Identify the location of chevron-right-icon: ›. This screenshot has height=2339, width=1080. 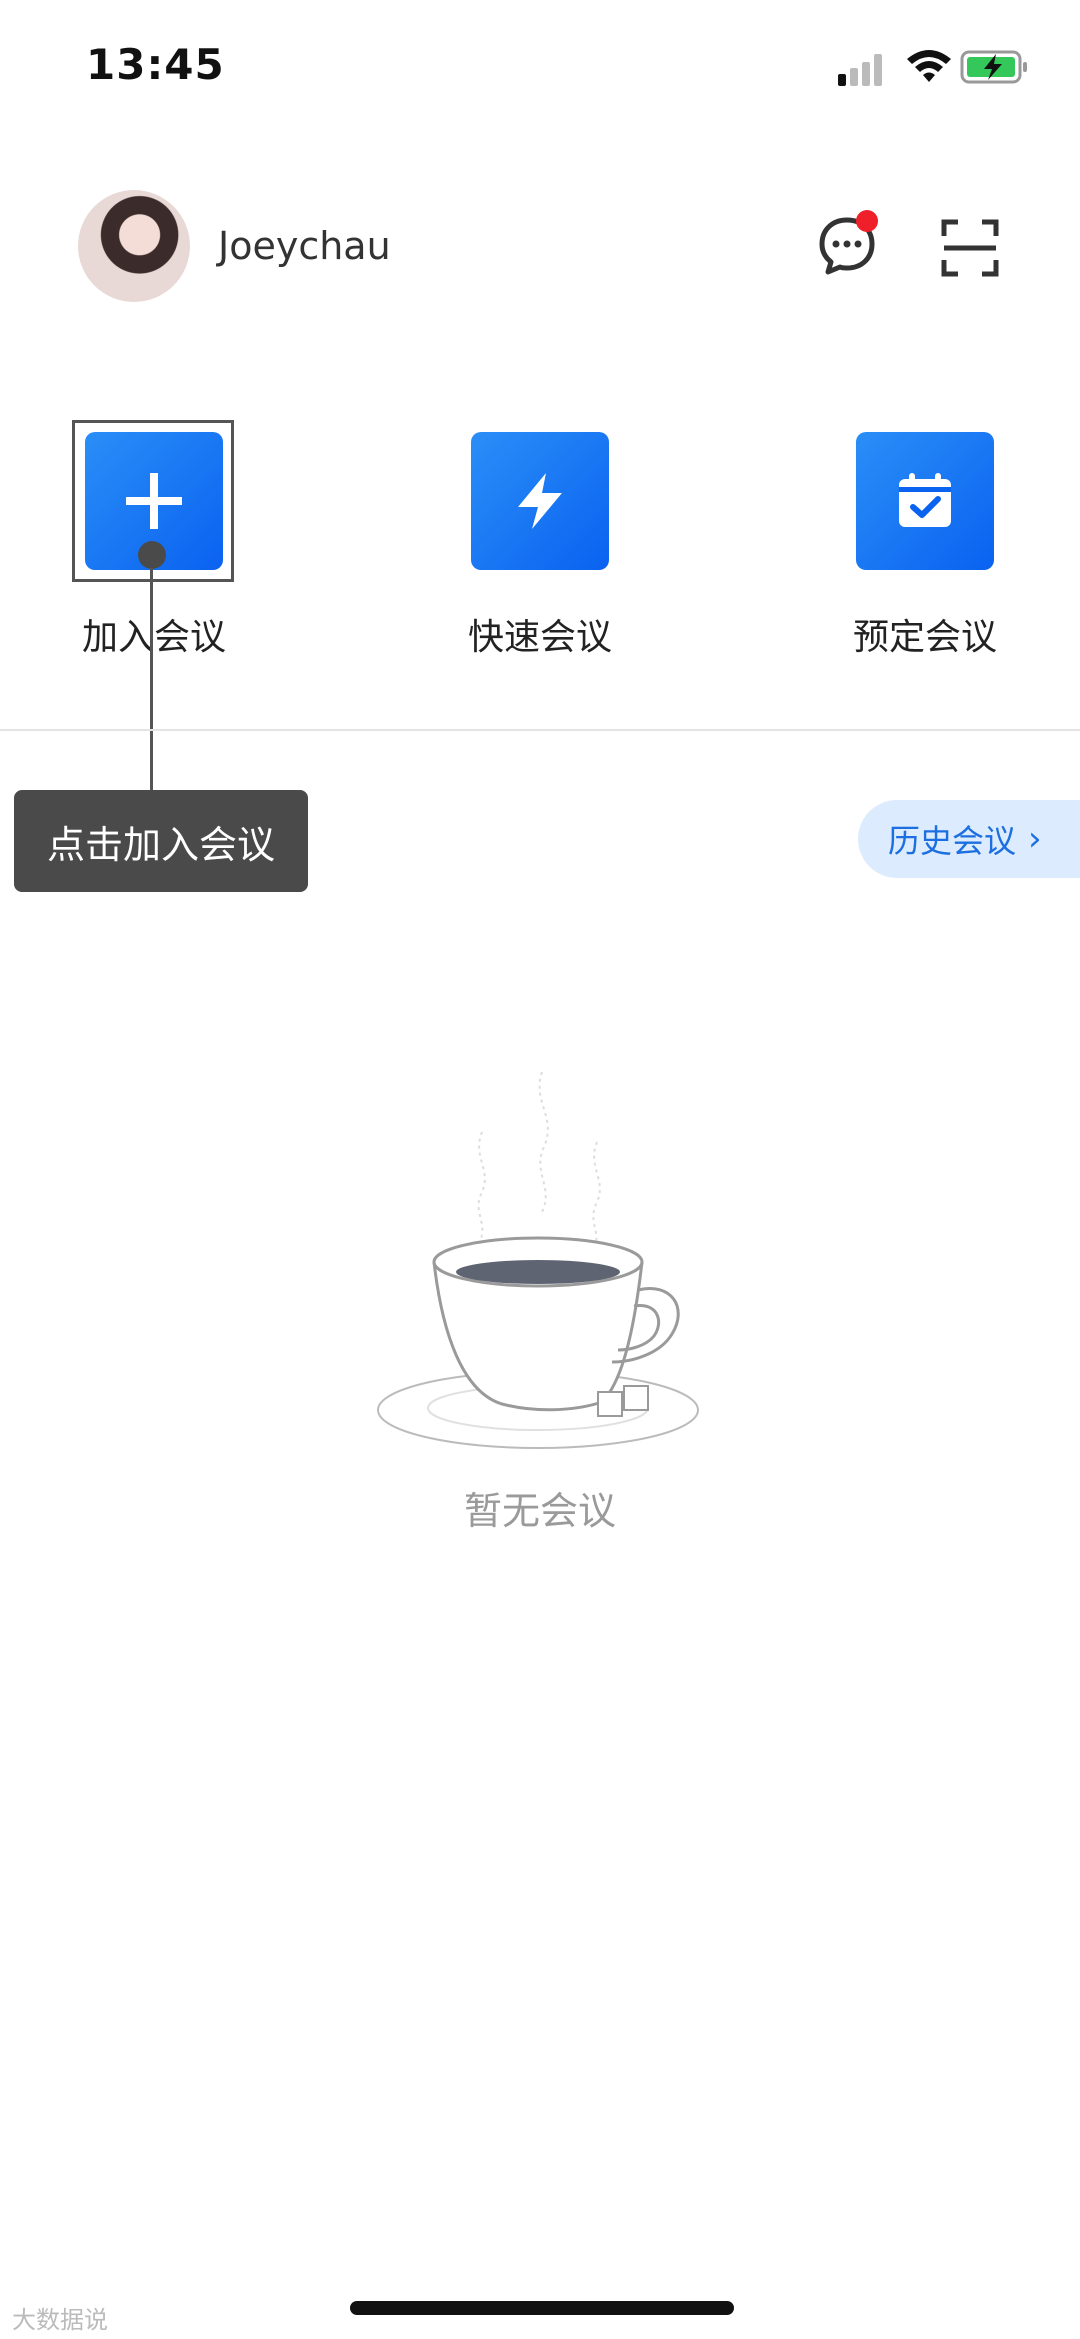
(1035, 839).